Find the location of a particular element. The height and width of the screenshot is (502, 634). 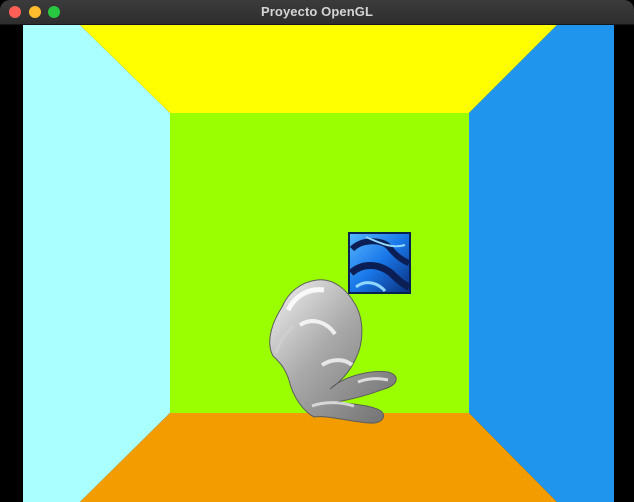

textured-cube is located at coordinates (379, 263).